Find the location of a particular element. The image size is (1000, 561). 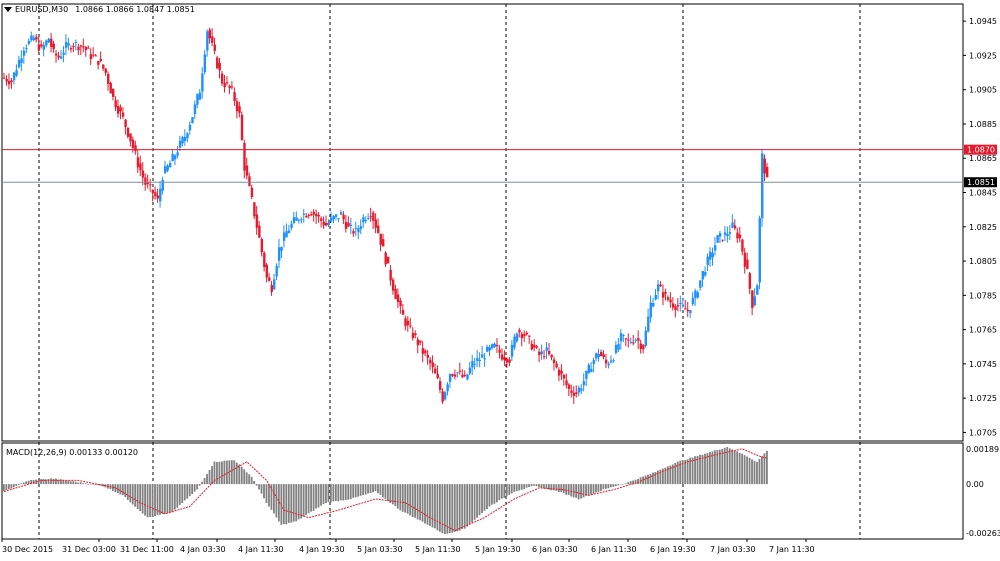

y-tick-label: 1.0725 is located at coordinates (983, 398).